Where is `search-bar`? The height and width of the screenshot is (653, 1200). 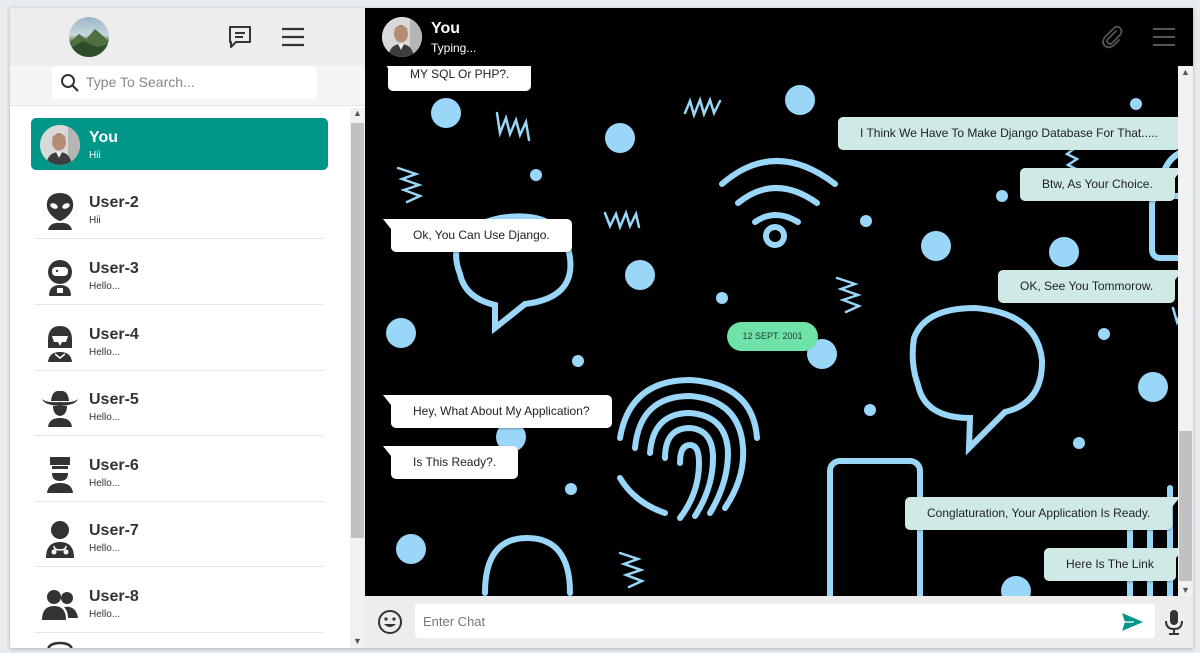
search-bar is located at coordinates (187, 86).